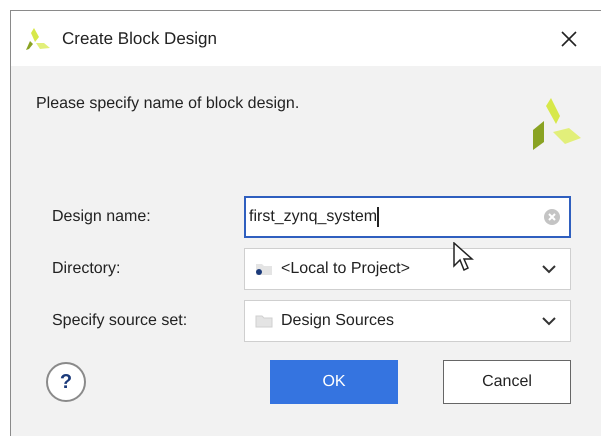 Image resolution: width=601 pixels, height=436 pixels. Describe the element at coordinates (66, 382) in the screenshot. I see `help-button: ?` at that location.